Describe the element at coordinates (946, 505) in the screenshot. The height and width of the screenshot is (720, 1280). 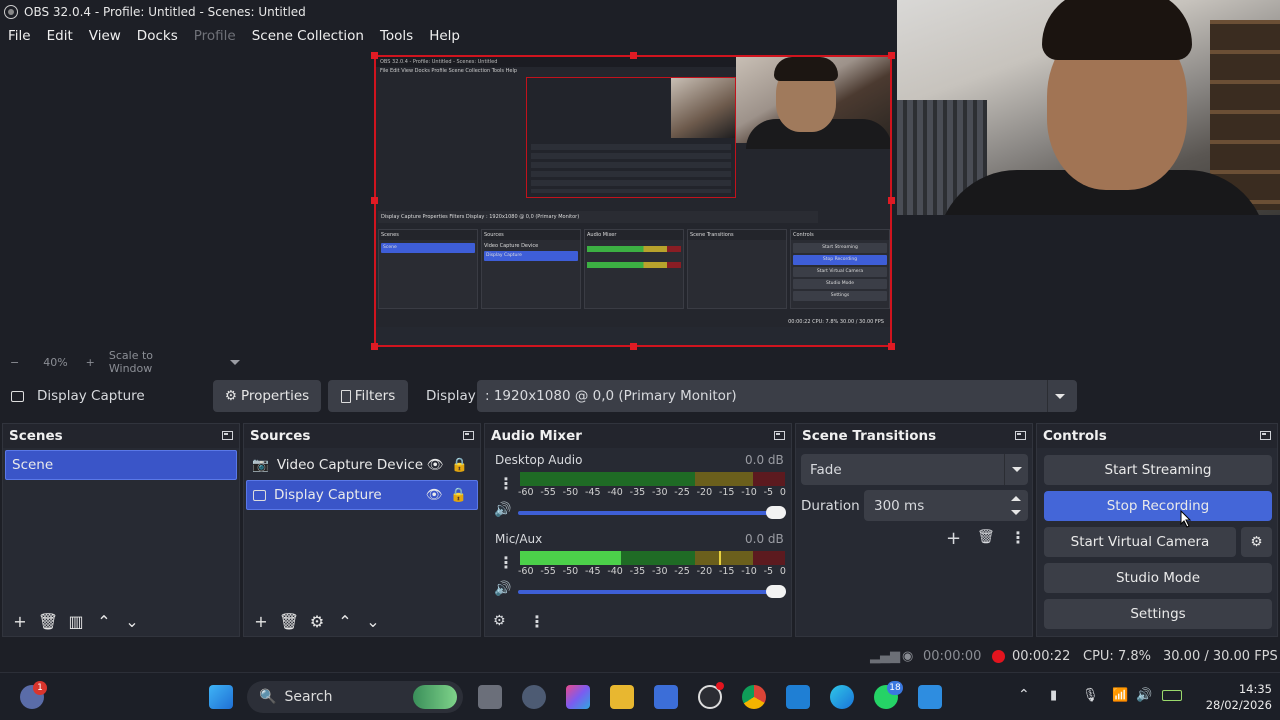
I see `duration-spinbox: 300 ms` at that location.